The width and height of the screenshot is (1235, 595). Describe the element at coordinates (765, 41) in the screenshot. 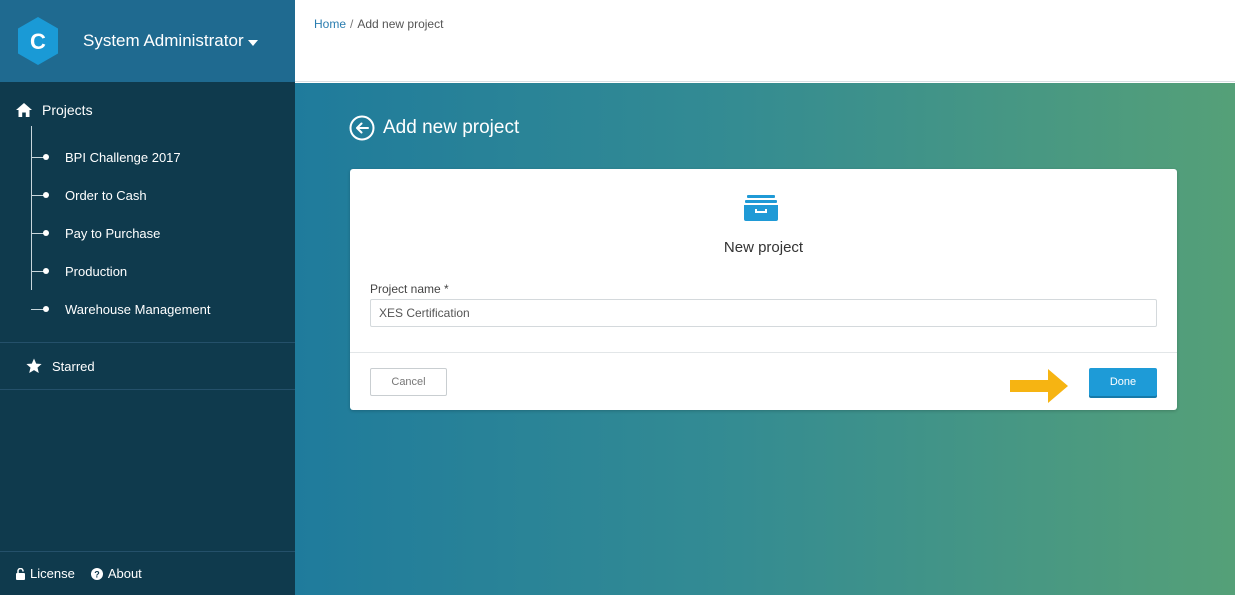

I see `top-bar: Home / Add new project` at that location.